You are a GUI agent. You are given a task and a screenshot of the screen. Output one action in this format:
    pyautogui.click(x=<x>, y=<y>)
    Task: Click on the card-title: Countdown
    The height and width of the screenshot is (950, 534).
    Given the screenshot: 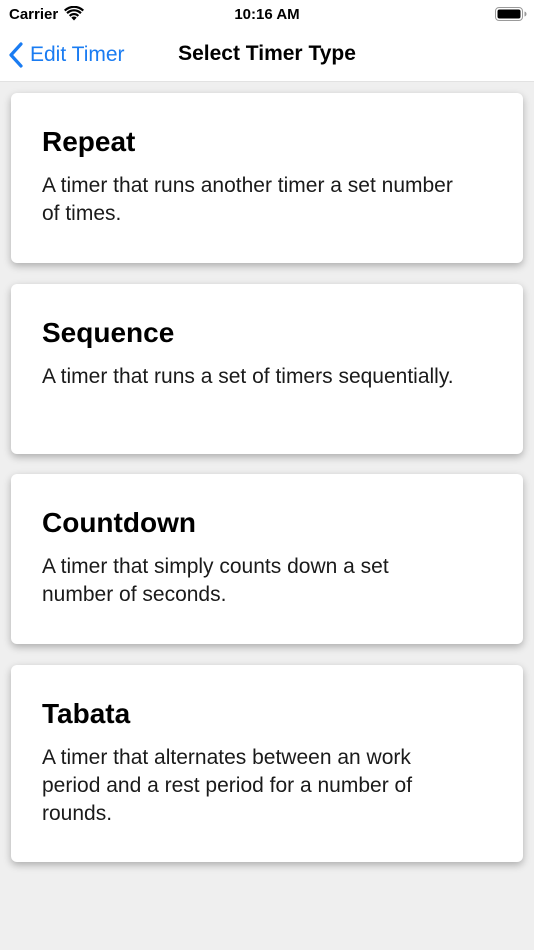 What is the action you would take?
    pyautogui.click(x=119, y=522)
    